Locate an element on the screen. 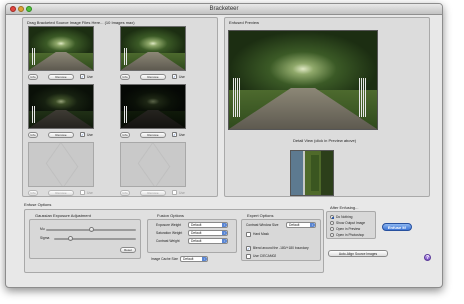 The width and height of the screenshot is (464, 304). image-cache-value: Default is located at coordinates (188, 259).